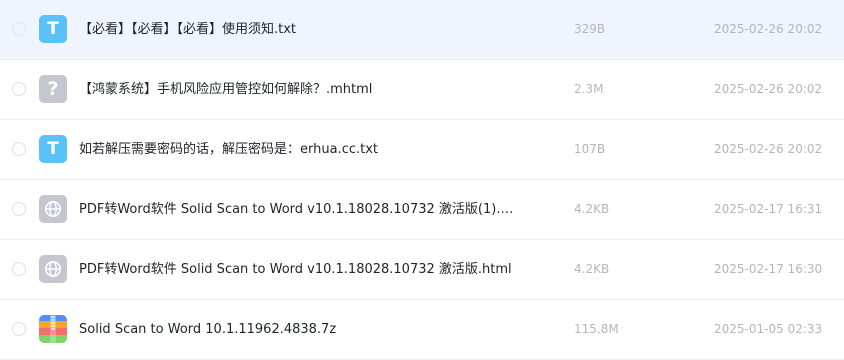 Image resolution: width=844 pixels, height=360 pixels. What do you see at coordinates (590, 29) in the screenshot?
I see `file-size: 329B` at bounding box center [590, 29].